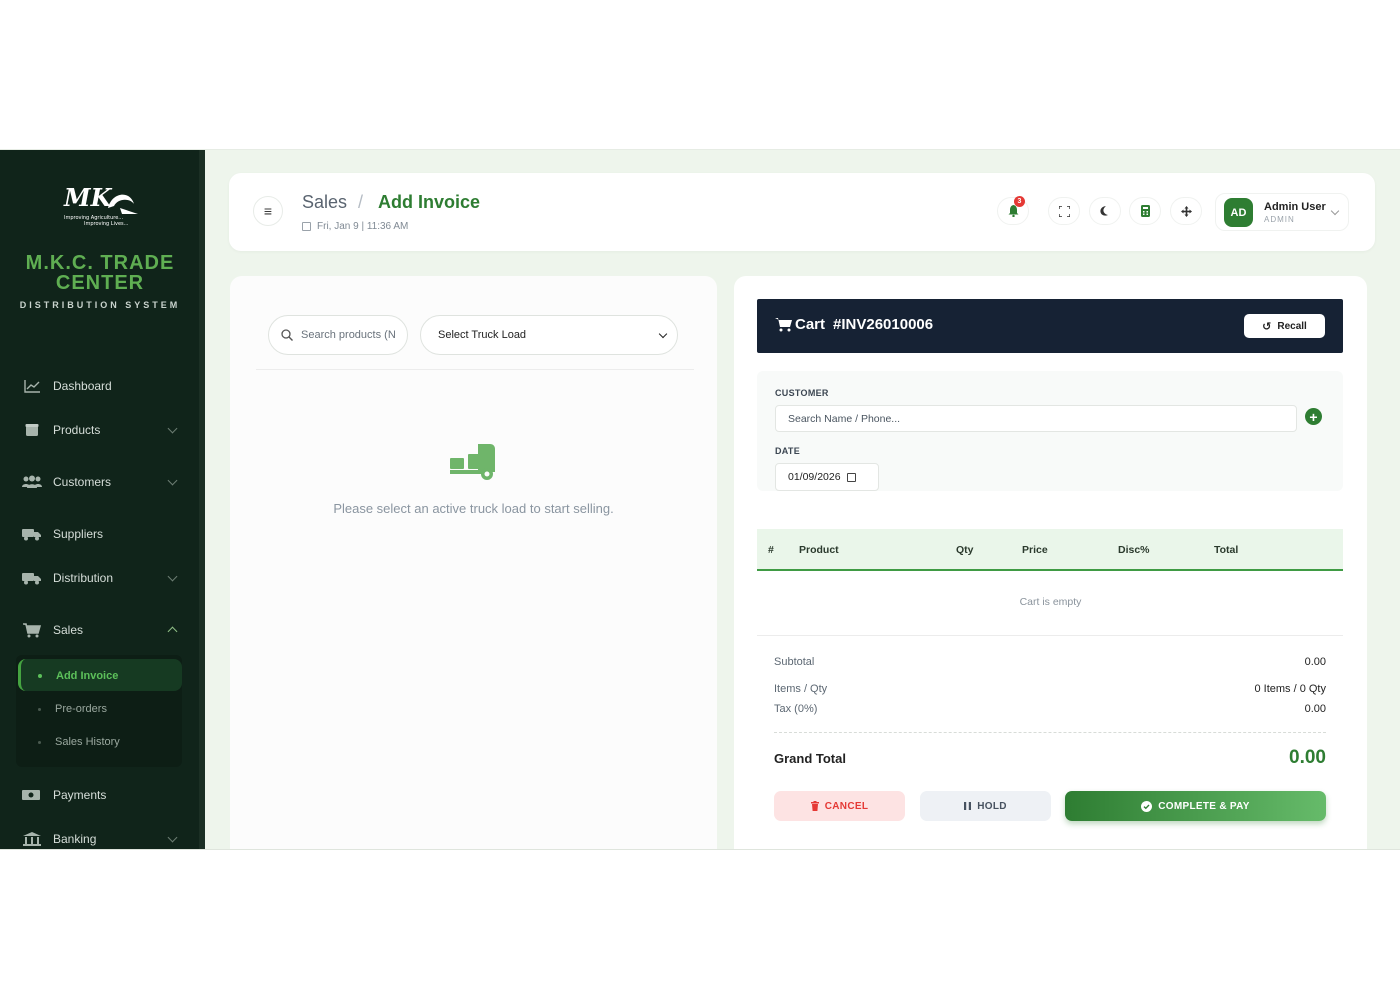 The height and width of the screenshot is (1000, 1400). I want to click on pause-icon, so click(968, 806).